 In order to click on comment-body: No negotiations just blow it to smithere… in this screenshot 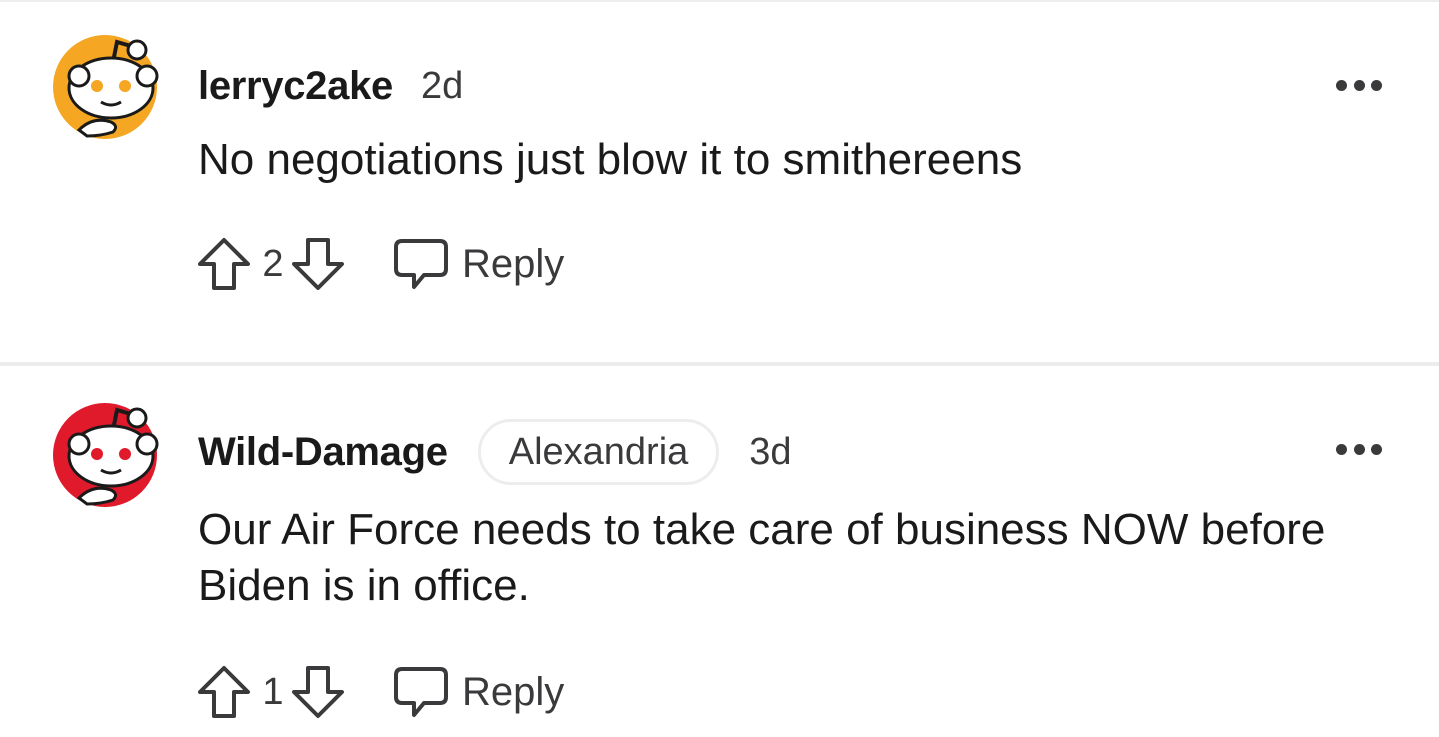, I will do `click(610, 159)`.